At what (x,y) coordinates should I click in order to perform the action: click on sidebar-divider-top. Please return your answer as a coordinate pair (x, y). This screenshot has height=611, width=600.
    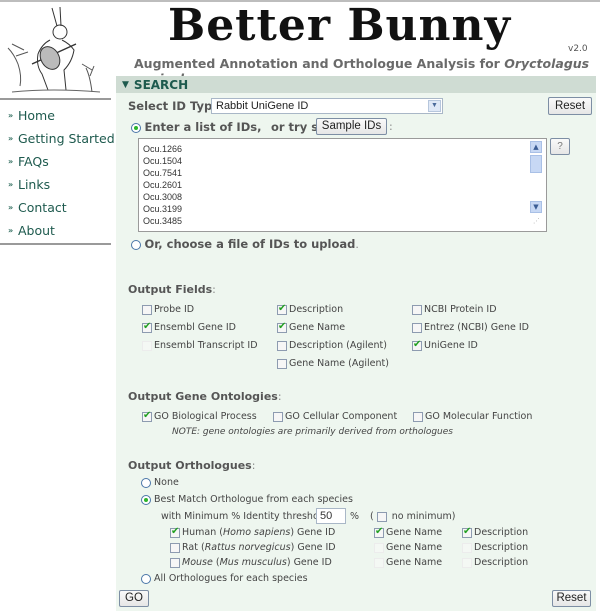
    Looking at the image, I should click on (55, 99).